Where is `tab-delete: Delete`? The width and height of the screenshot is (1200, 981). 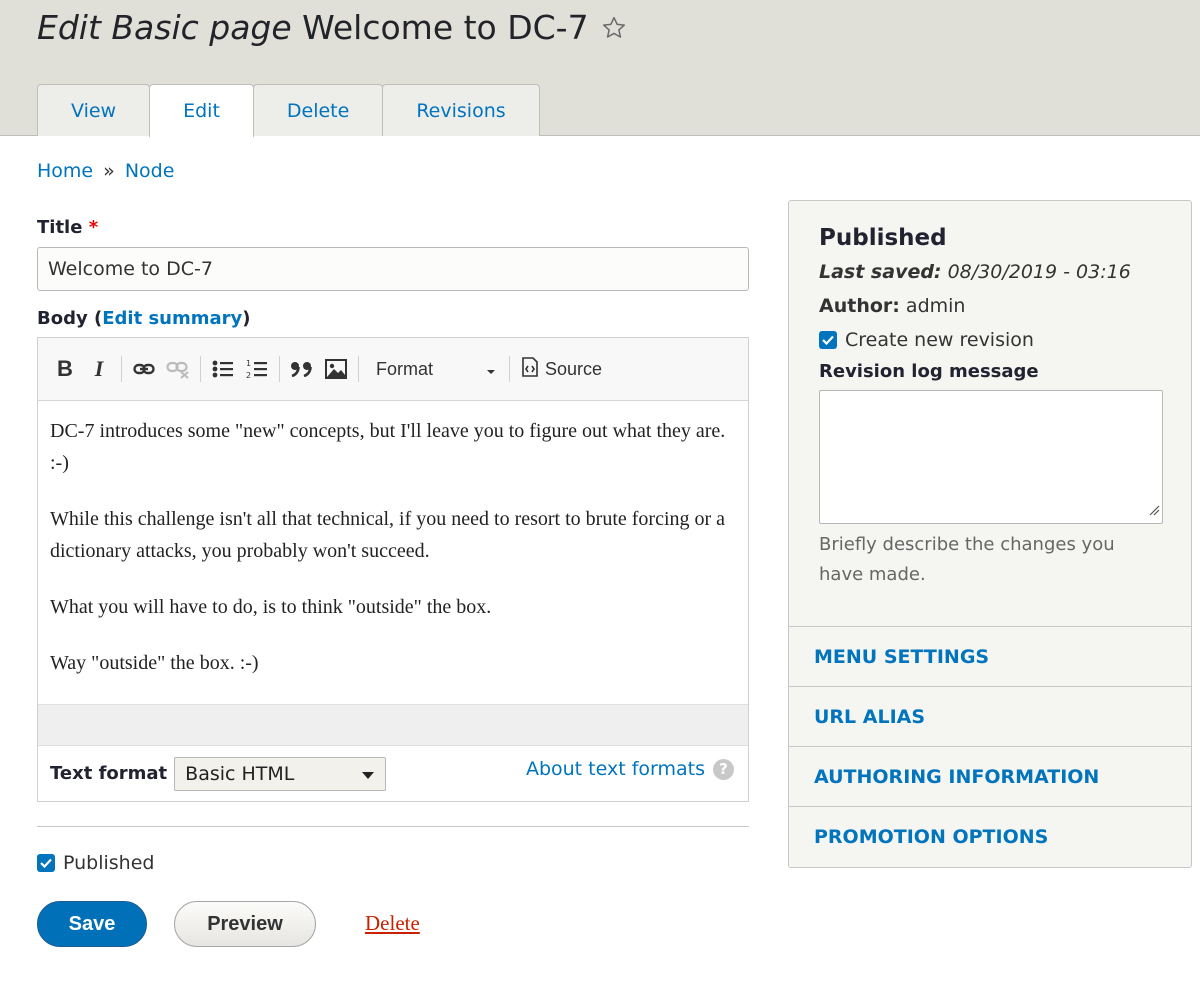 tab-delete: Delete is located at coordinates (318, 110).